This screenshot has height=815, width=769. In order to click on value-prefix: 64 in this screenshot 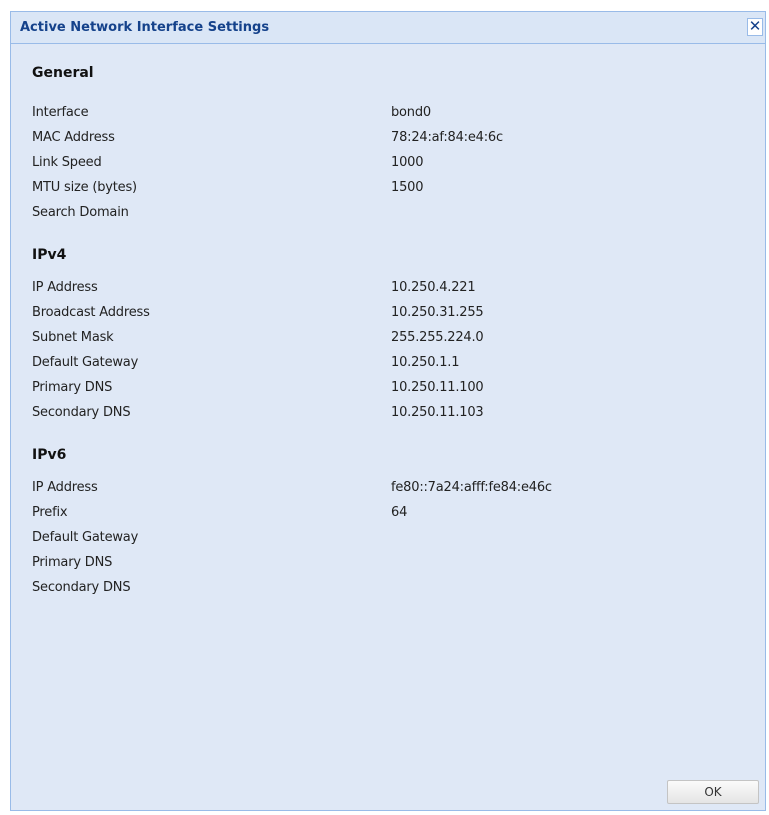, I will do `click(399, 512)`.